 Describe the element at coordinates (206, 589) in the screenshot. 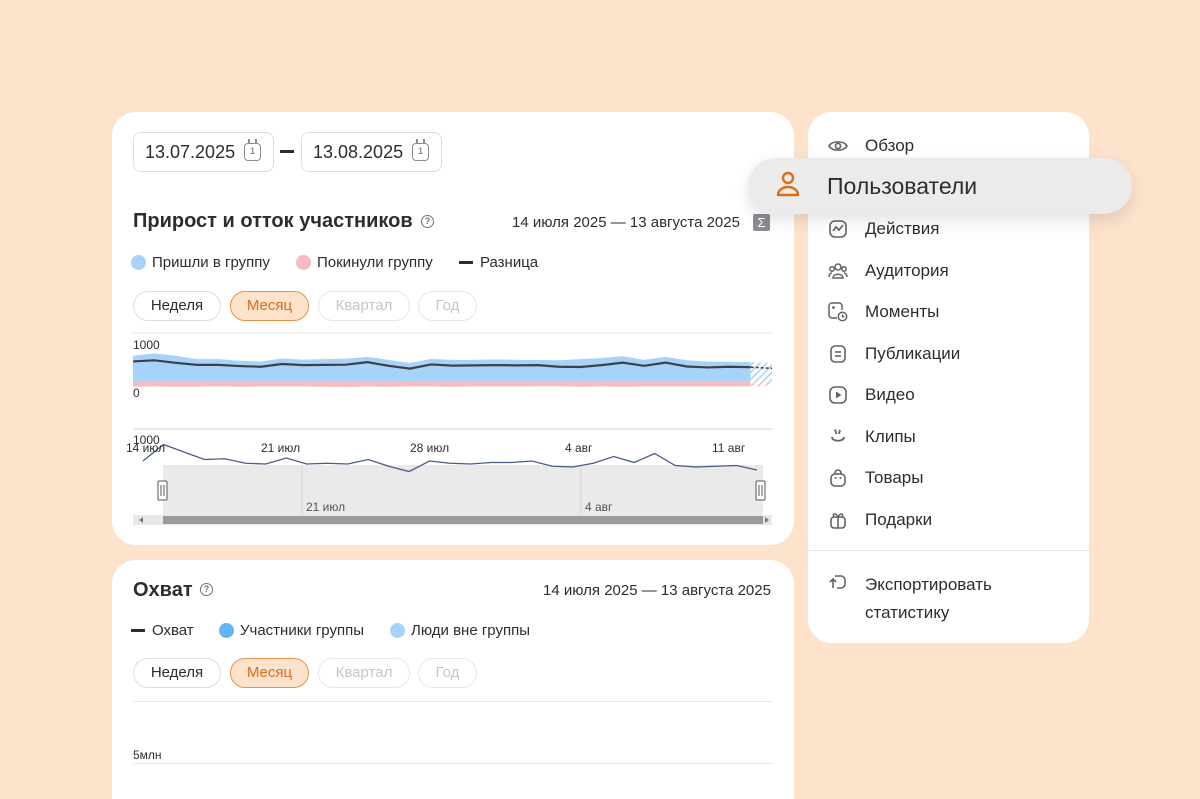

I see `help-icon: ?` at that location.